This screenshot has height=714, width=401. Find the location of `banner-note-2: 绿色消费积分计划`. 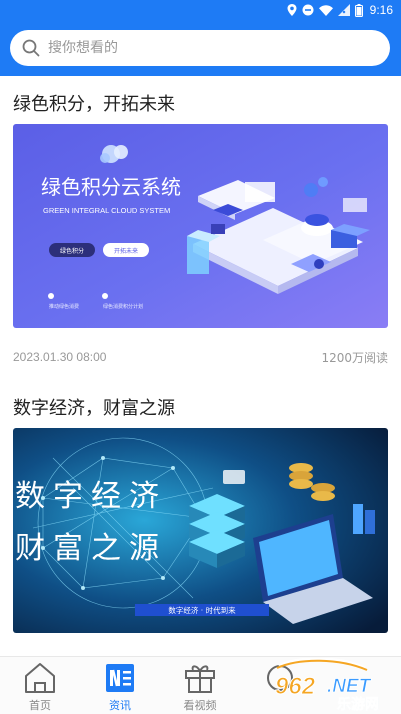

banner-note-2: 绿色消费积分计划 is located at coordinates (123, 306).